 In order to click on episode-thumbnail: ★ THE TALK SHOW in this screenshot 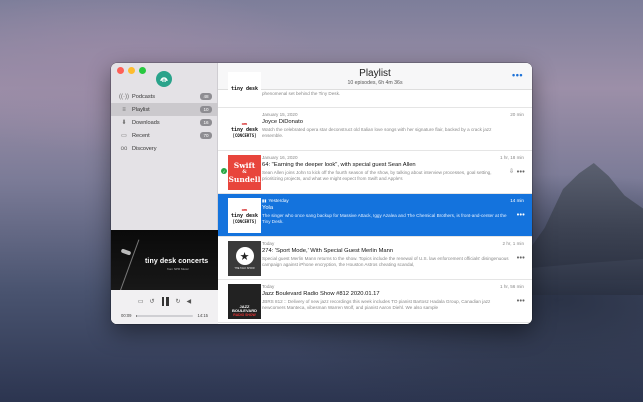, I will do `click(244, 258)`.